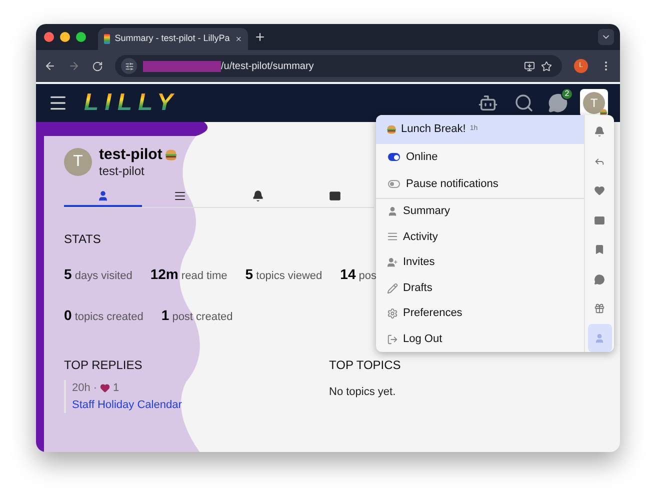 This screenshot has height=500, width=656. I want to click on profile-tab, so click(103, 198).